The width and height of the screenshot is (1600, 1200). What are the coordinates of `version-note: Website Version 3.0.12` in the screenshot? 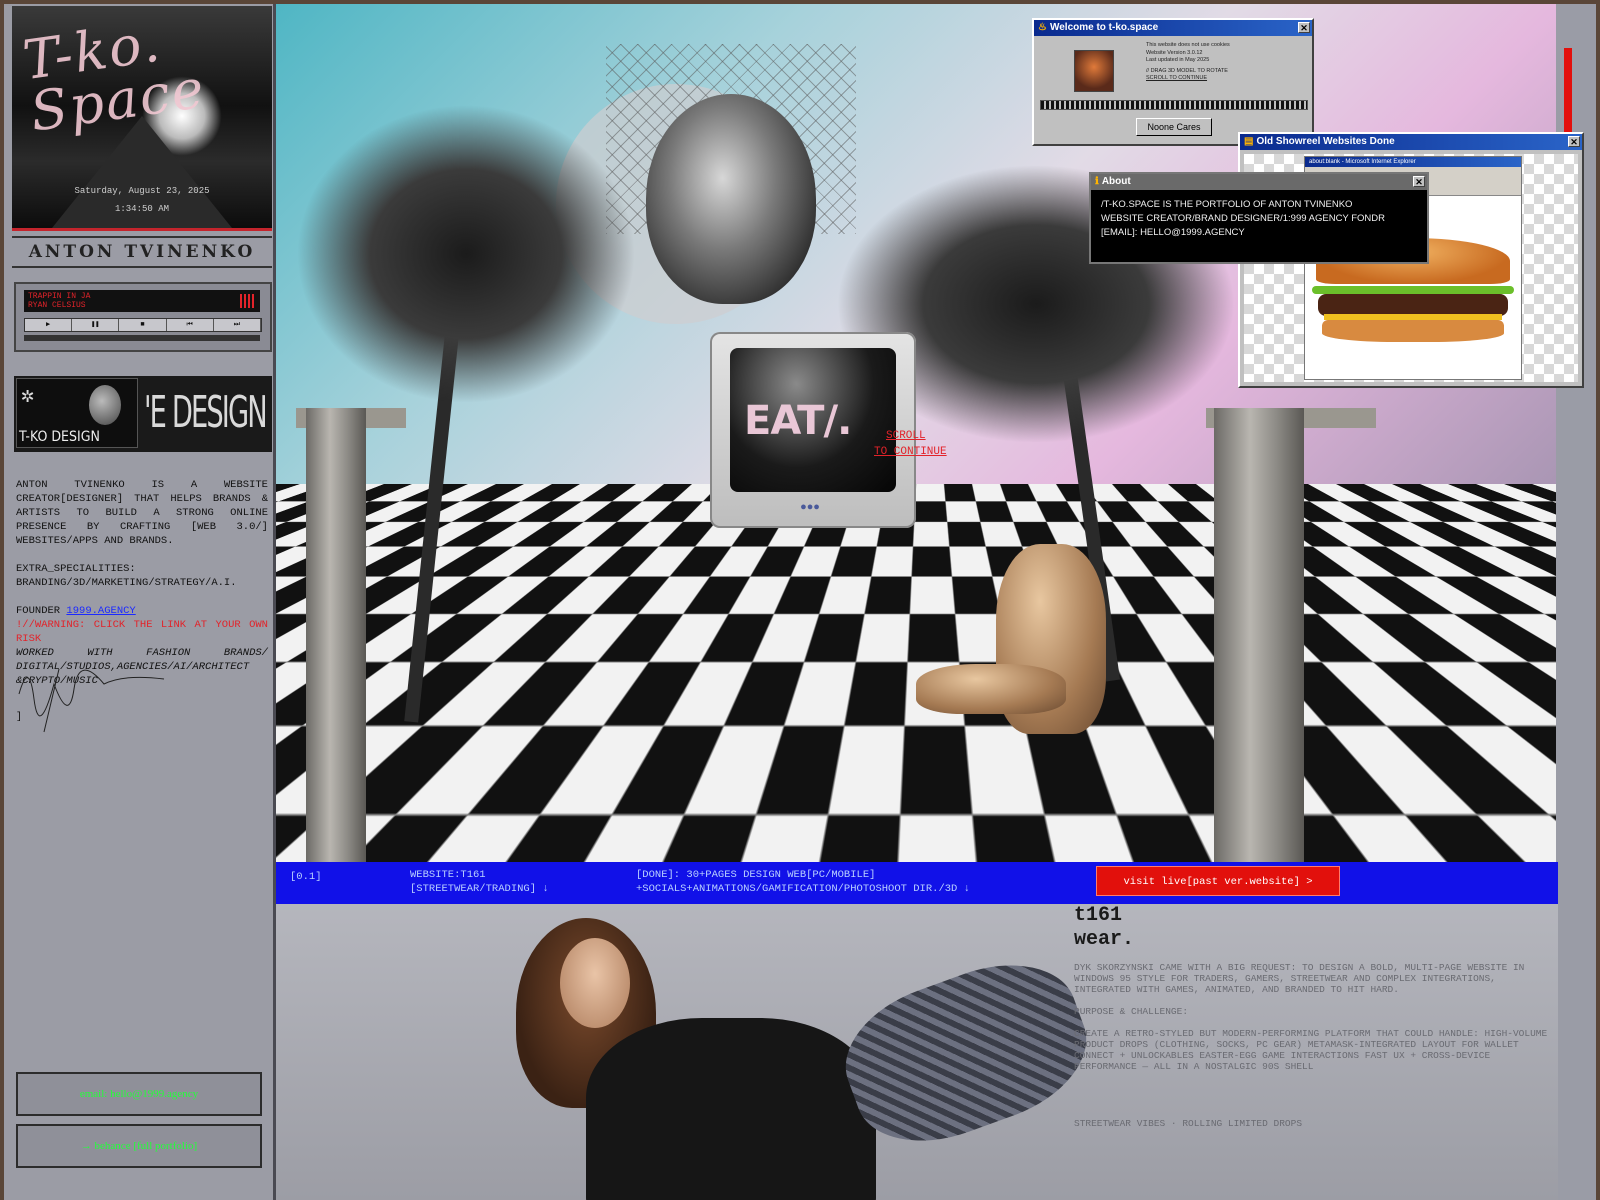 It's located at (1174, 52).